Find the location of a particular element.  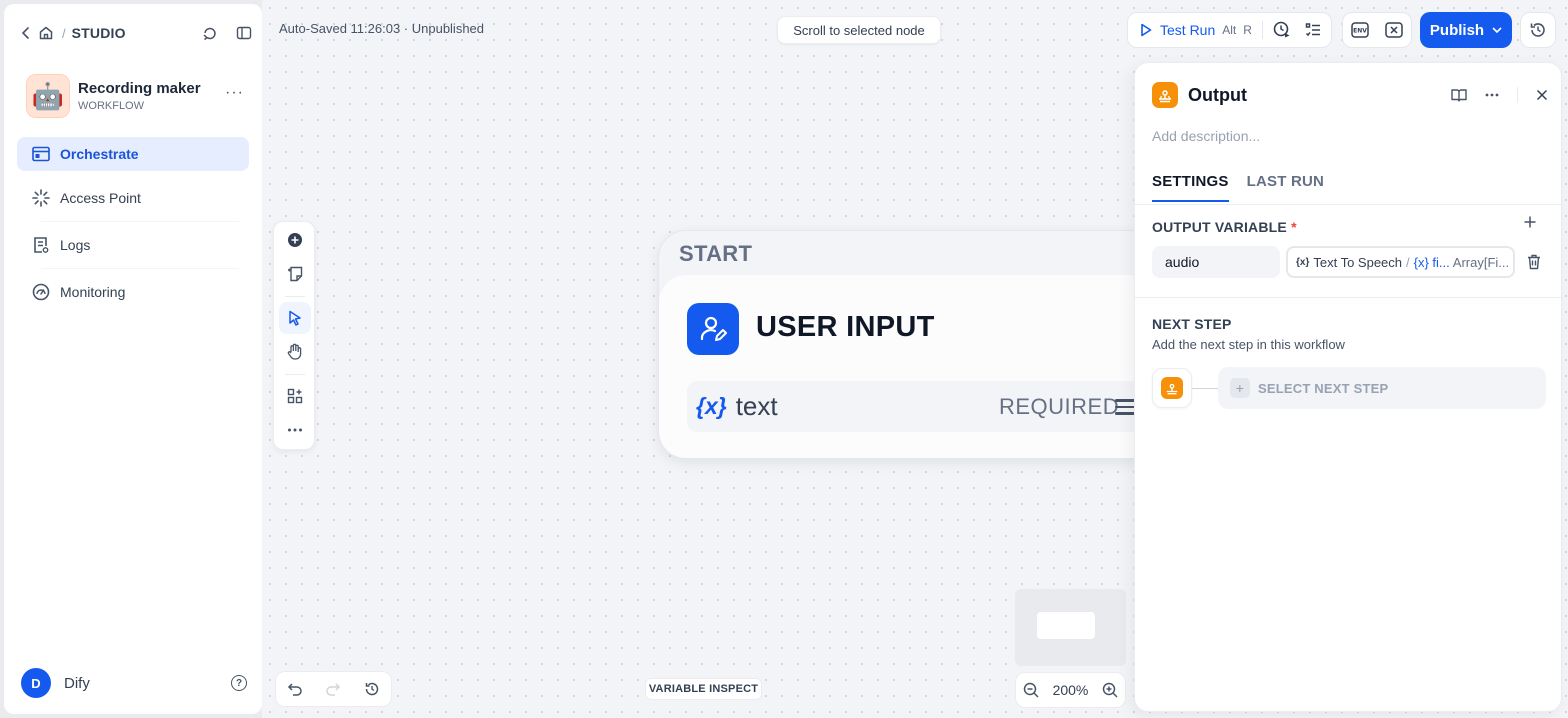

current-node-box is located at coordinates (1172, 388).